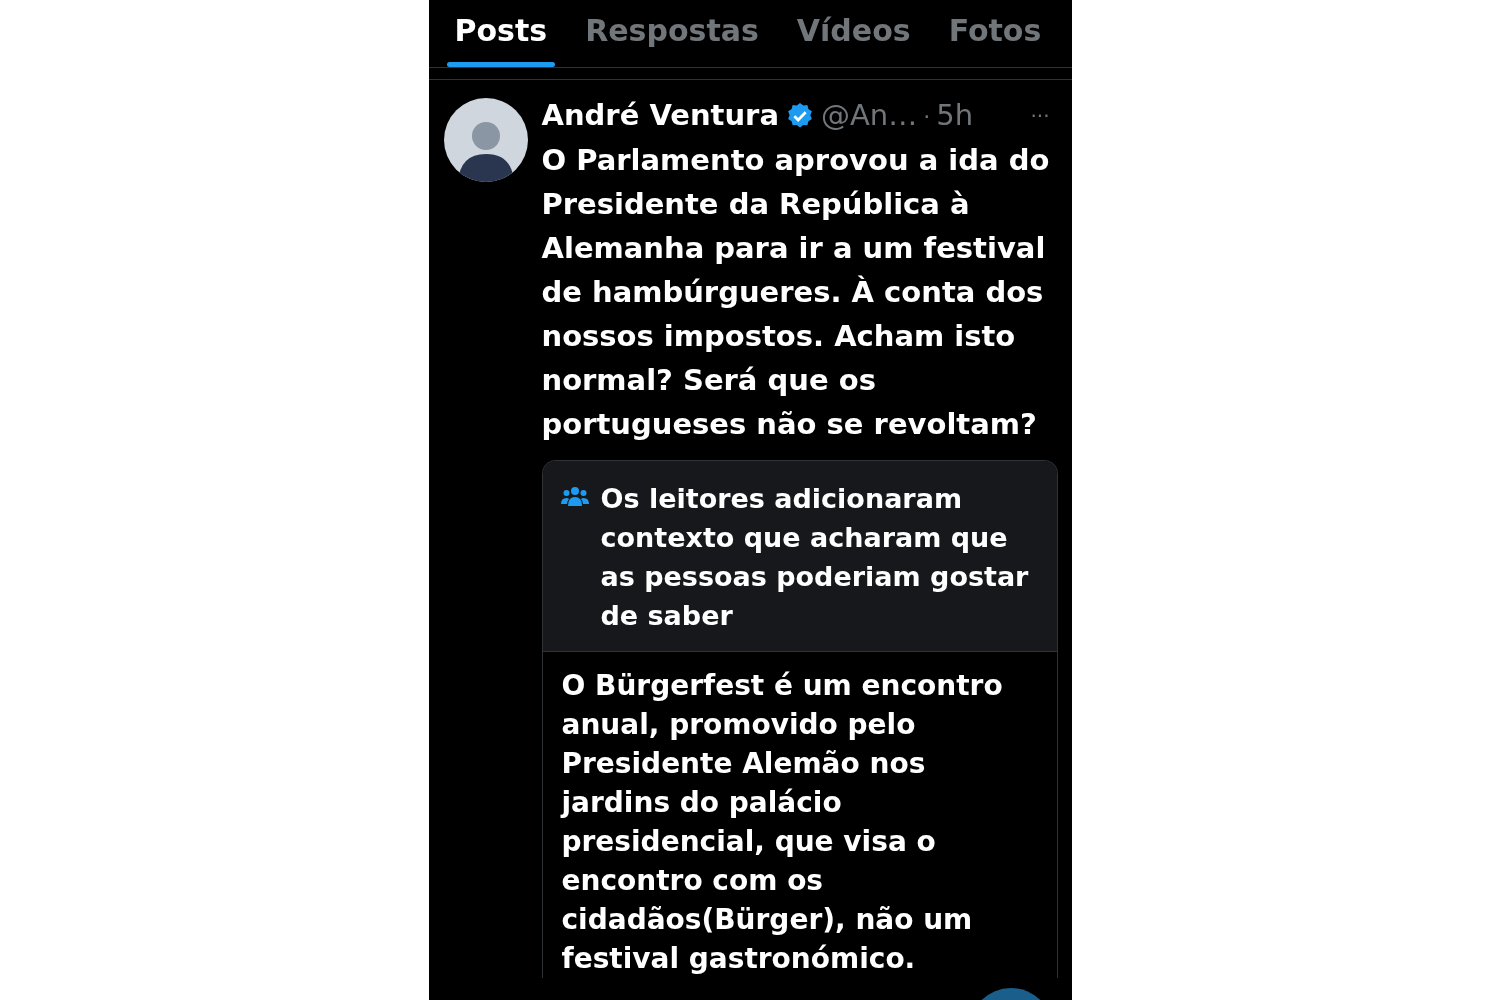 This screenshot has width=1500, height=1000. What do you see at coordinates (781, 822) in the screenshot?
I see `note-text: O Bürgerfest é um encontro anual, promovido pelo Presidente Alemão nos jardins do palácio presidencial, que visa o encontro com os cidadãos(Bürger), não um festival gastronómico.` at bounding box center [781, 822].